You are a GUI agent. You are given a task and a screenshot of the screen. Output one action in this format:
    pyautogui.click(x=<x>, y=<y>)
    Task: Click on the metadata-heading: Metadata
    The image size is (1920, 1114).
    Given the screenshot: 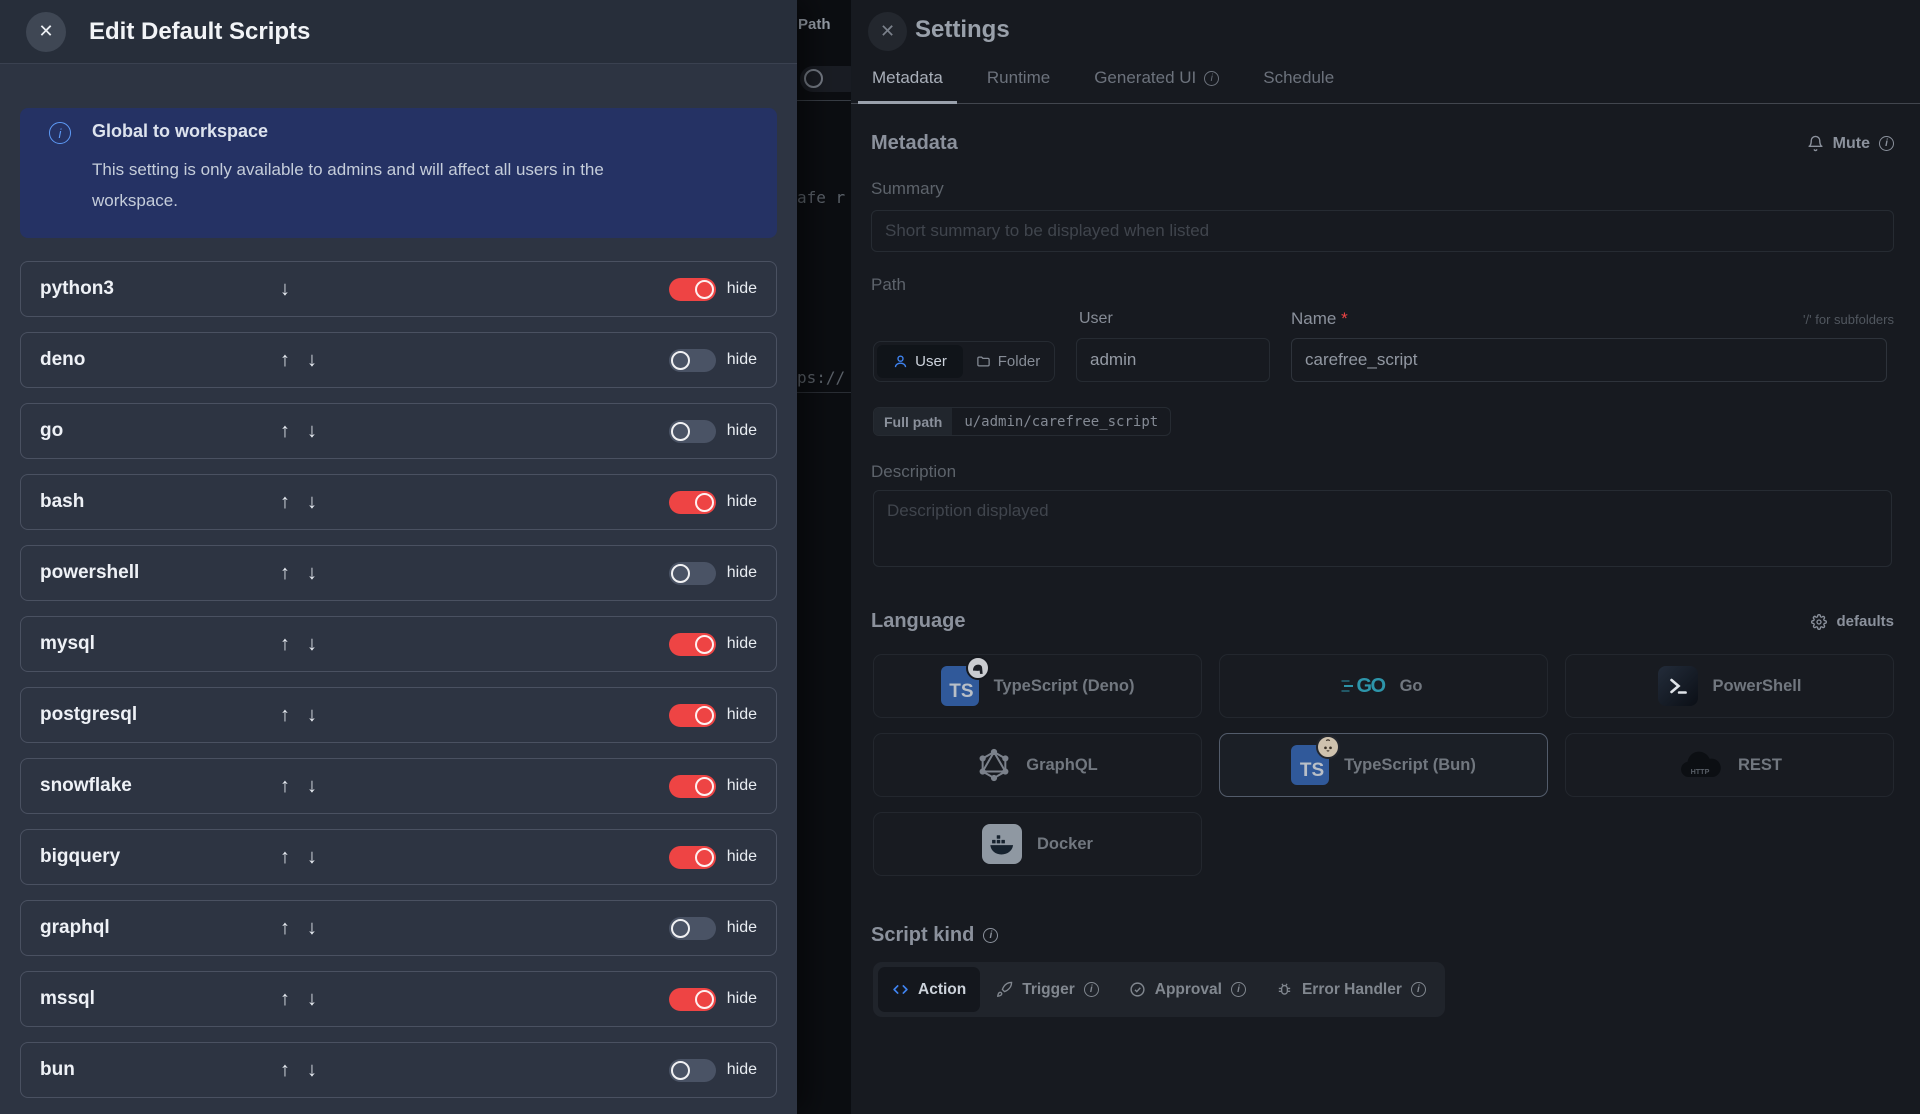 What is the action you would take?
    pyautogui.click(x=914, y=143)
    